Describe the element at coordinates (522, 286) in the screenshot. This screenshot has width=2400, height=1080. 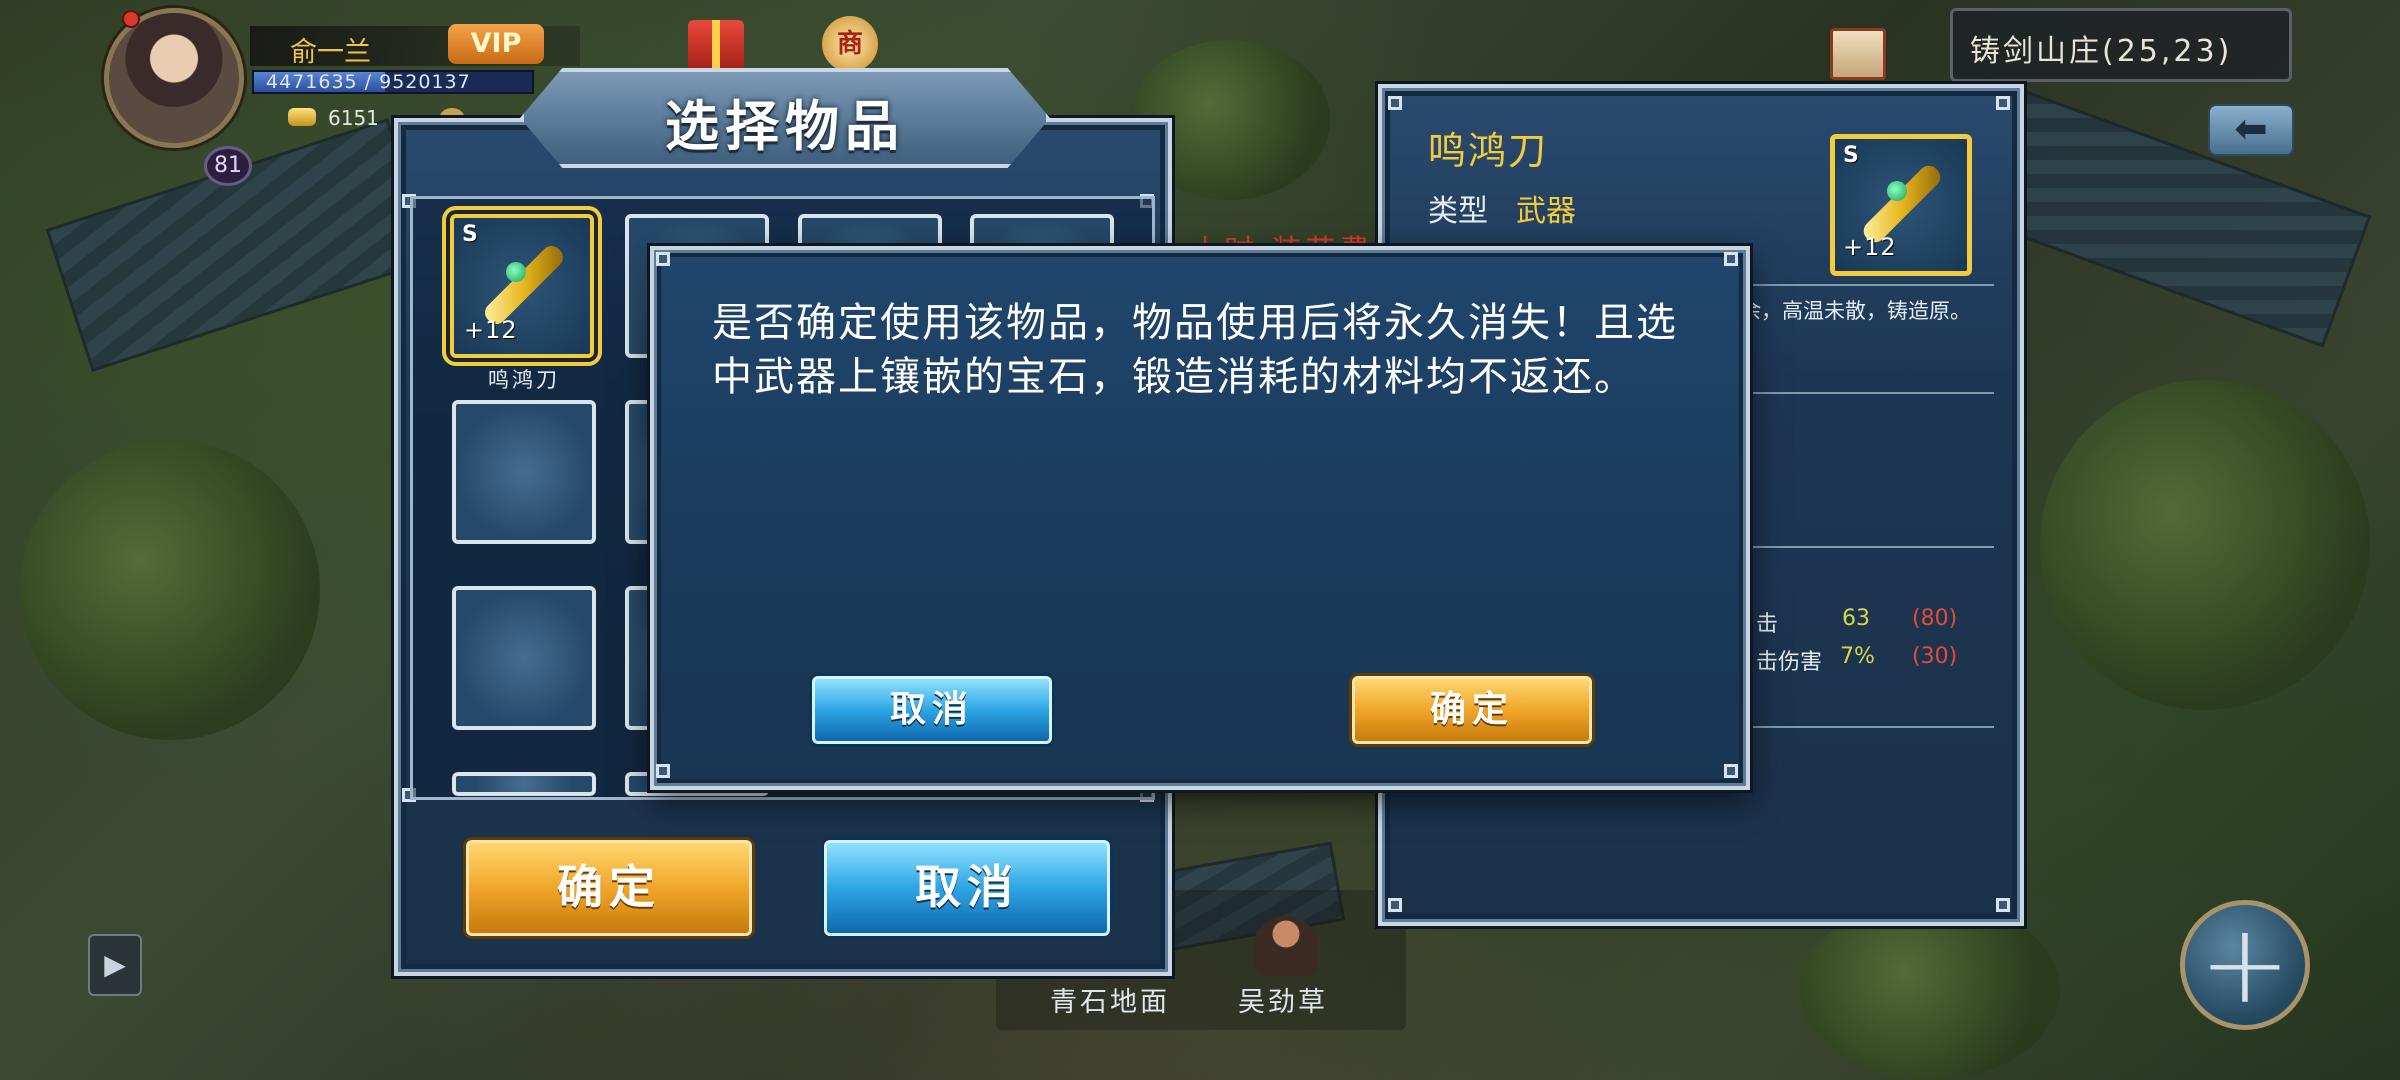
I see `item-slot-selected: S +12` at that location.